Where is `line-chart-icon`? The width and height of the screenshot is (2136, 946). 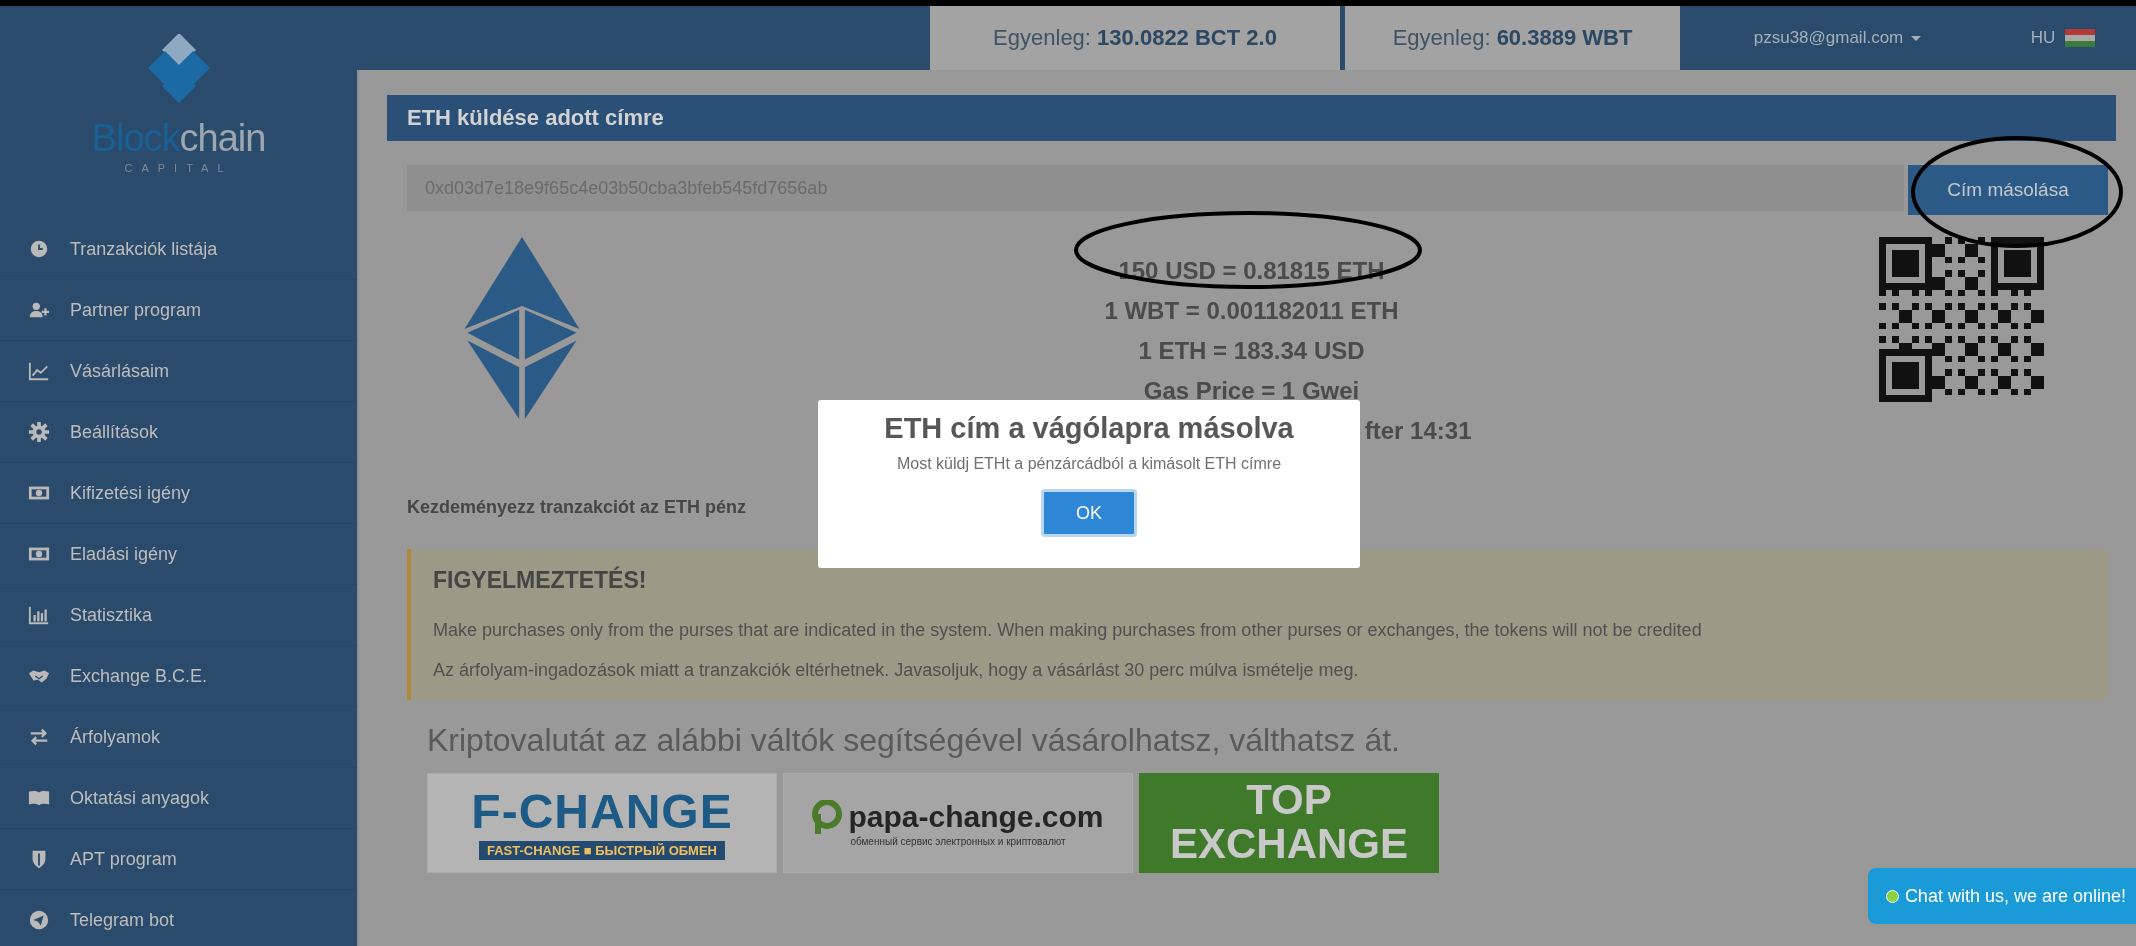
line-chart-icon is located at coordinates (39, 371).